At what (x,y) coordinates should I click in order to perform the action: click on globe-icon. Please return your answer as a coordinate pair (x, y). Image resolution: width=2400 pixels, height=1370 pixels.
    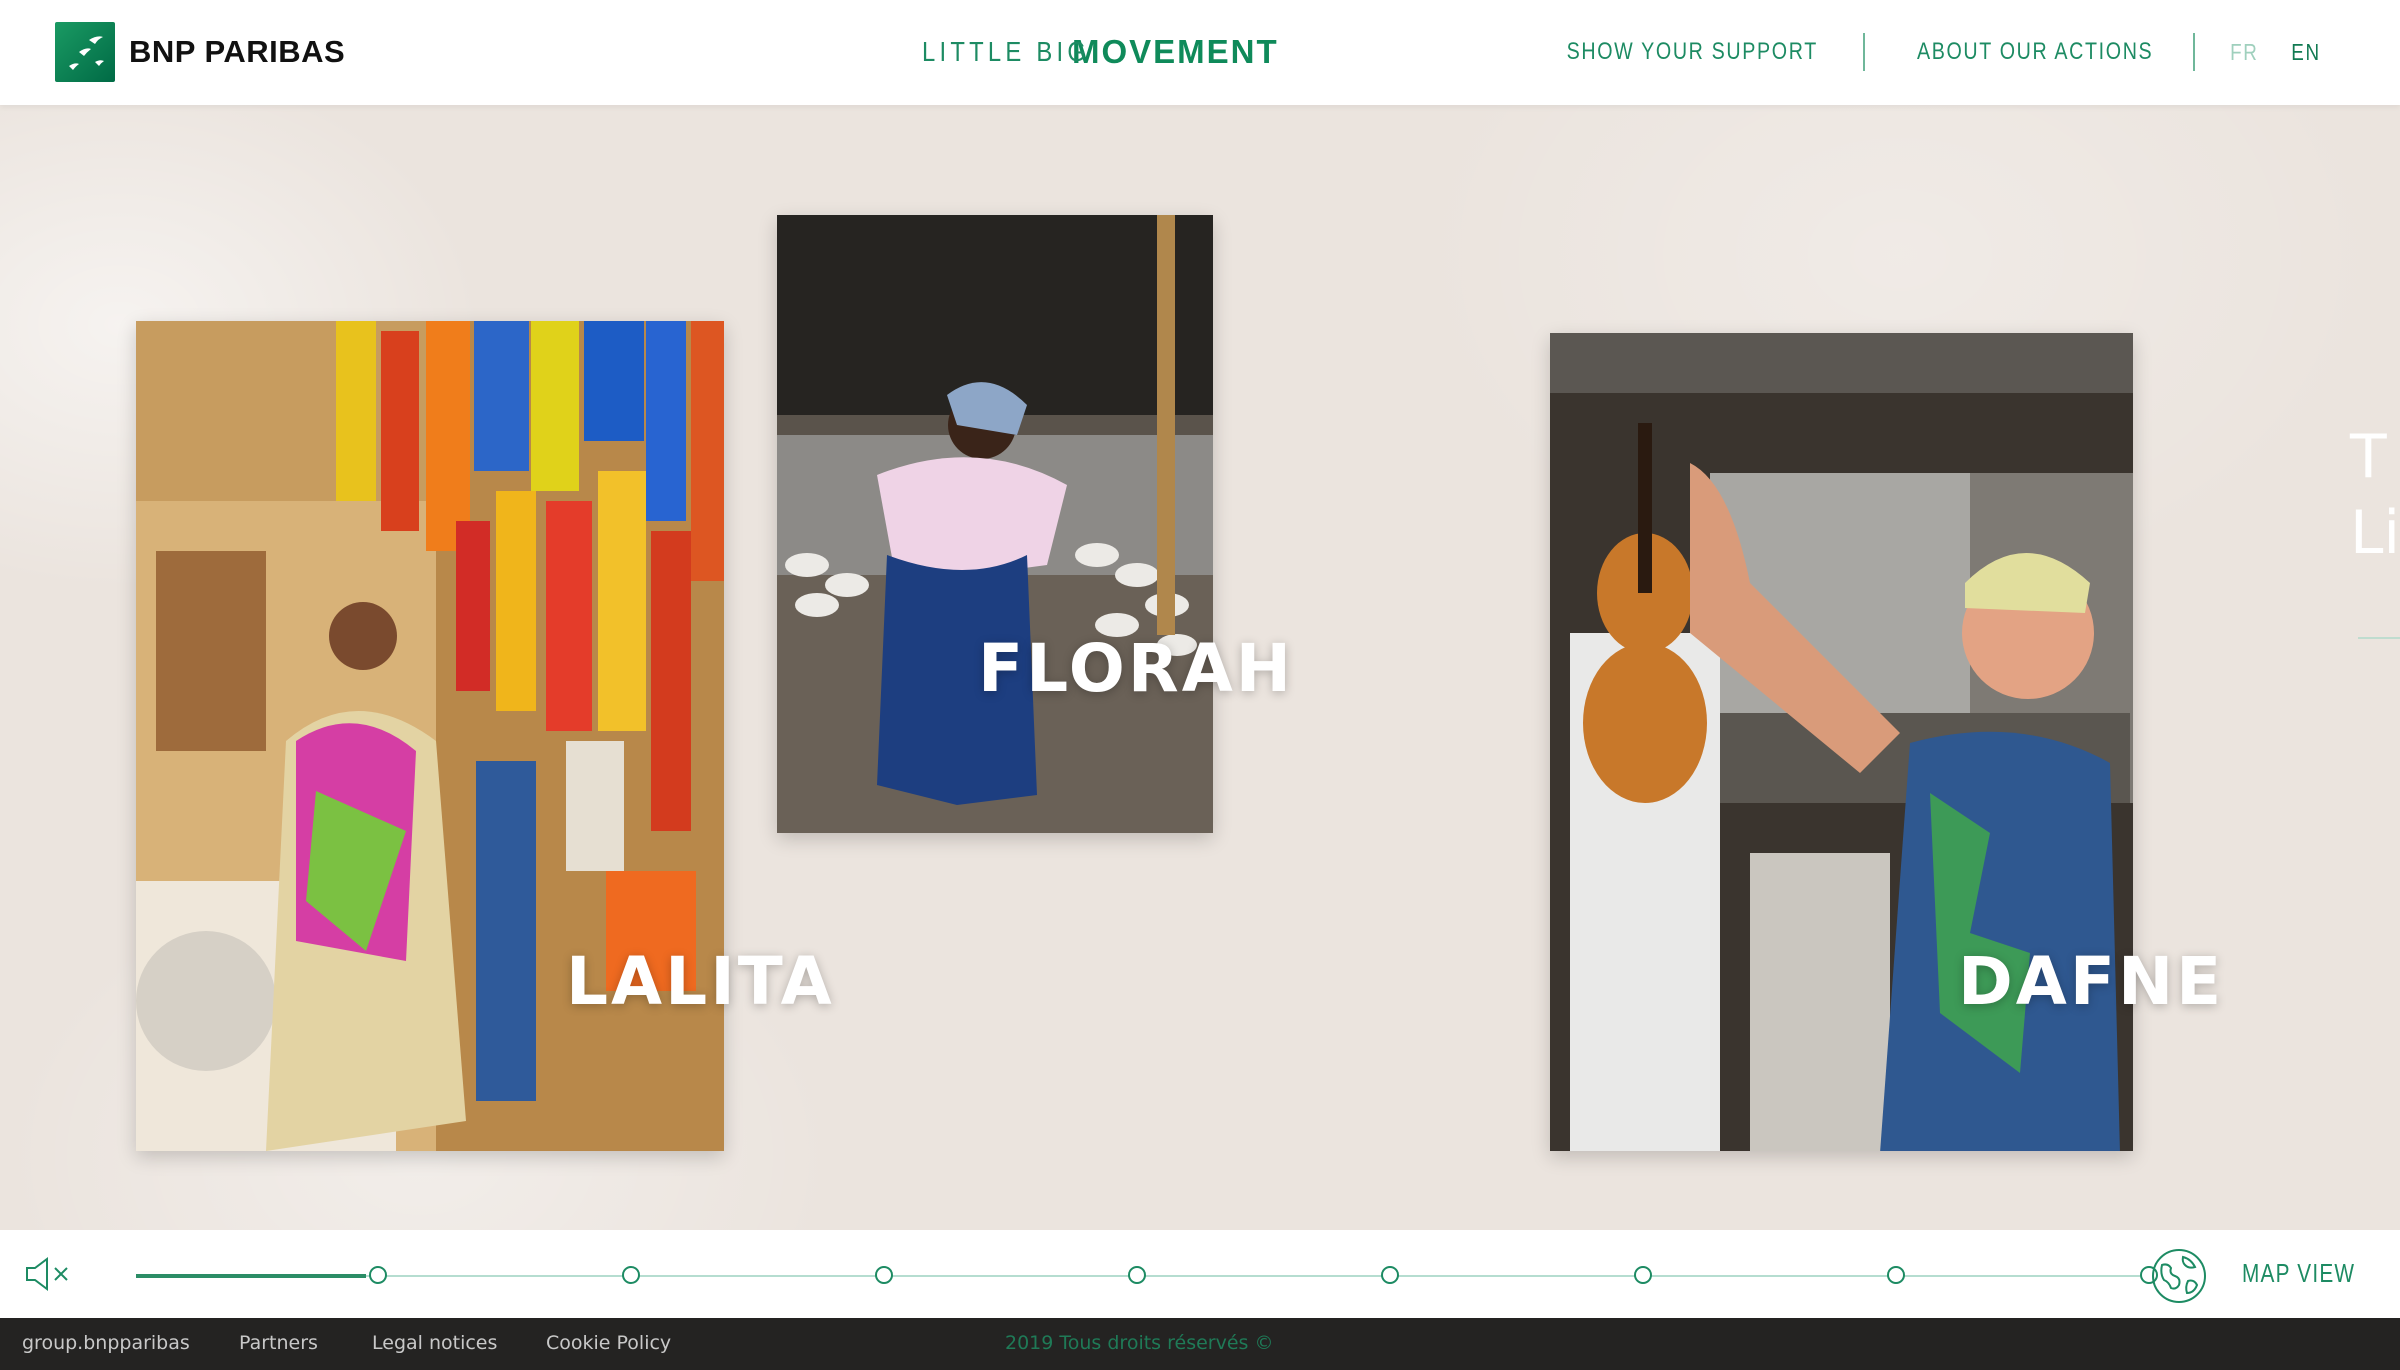
    Looking at the image, I should click on (2179, 1276).